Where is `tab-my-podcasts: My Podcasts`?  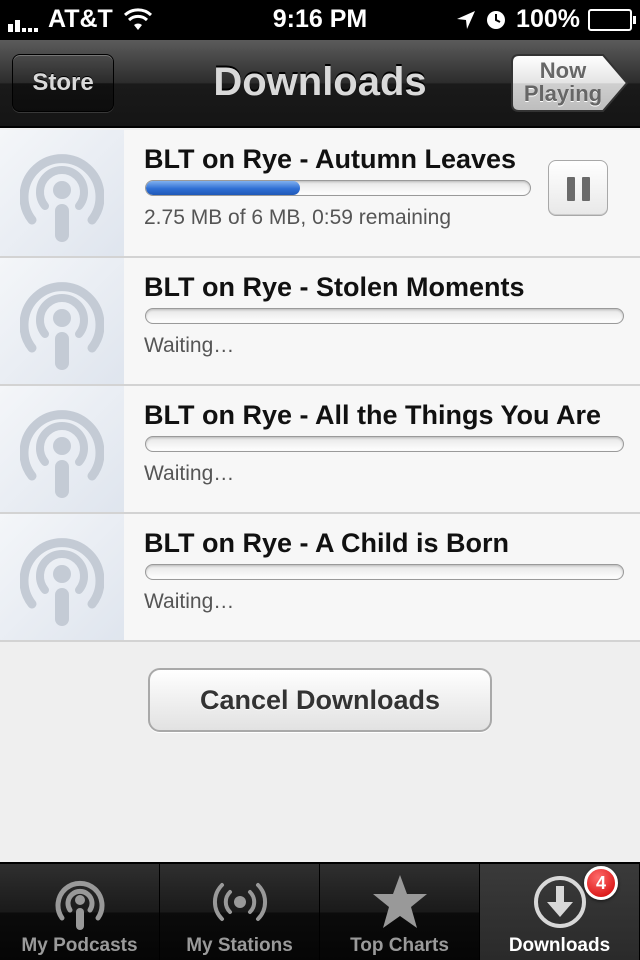 tab-my-podcasts: My Podcasts is located at coordinates (80, 912).